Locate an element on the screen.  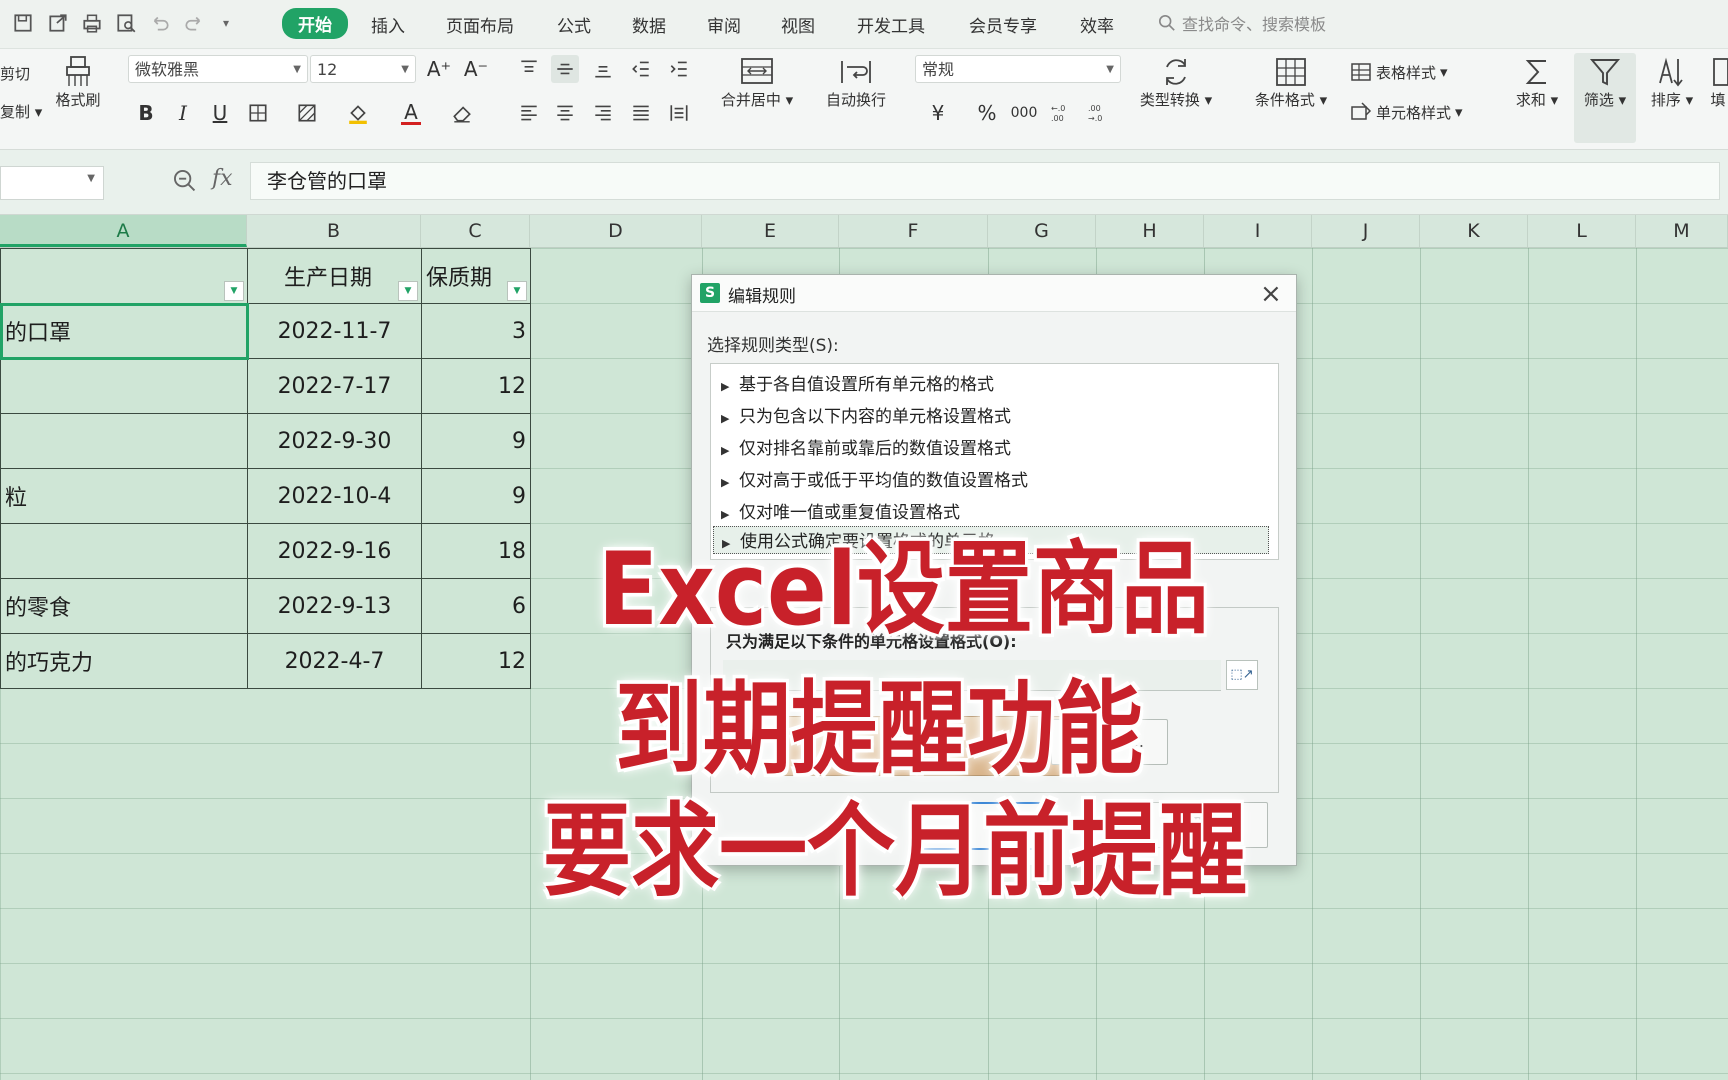
column-header-k: K is located at coordinates (1474, 231).